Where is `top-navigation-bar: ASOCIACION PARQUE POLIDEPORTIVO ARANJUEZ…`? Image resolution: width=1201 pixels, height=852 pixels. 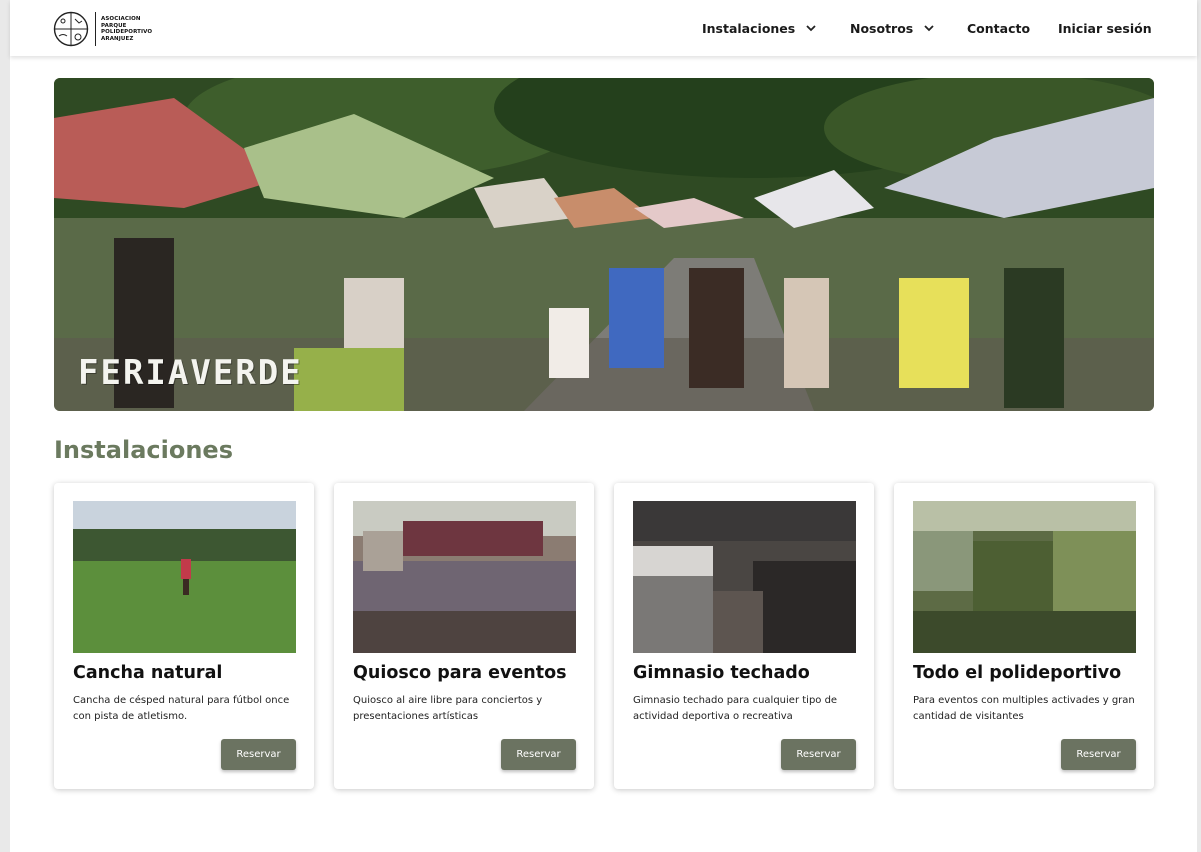
top-navigation-bar: ASOCIACION PARQUE POLIDEPORTIVO ARANJUEZ… is located at coordinates (603, 28).